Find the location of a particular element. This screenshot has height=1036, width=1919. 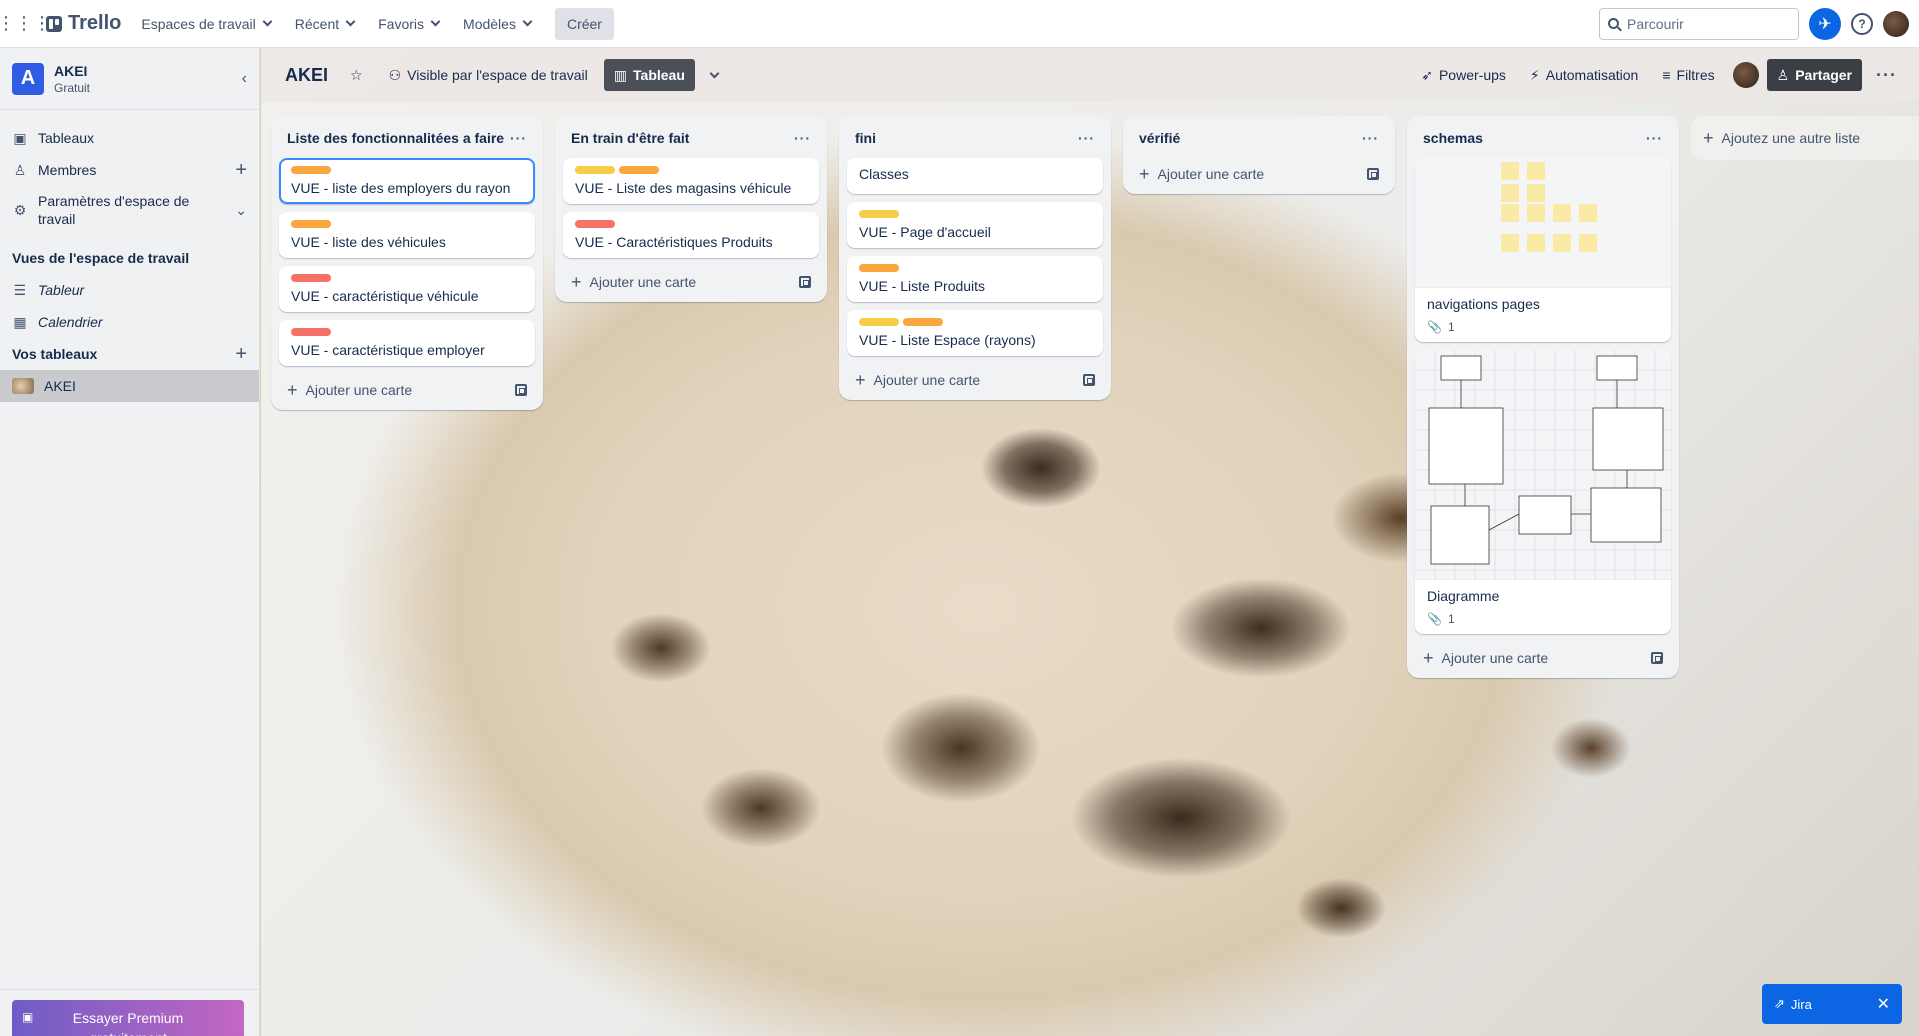

star-icon: ☆ is located at coordinates (356, 75).